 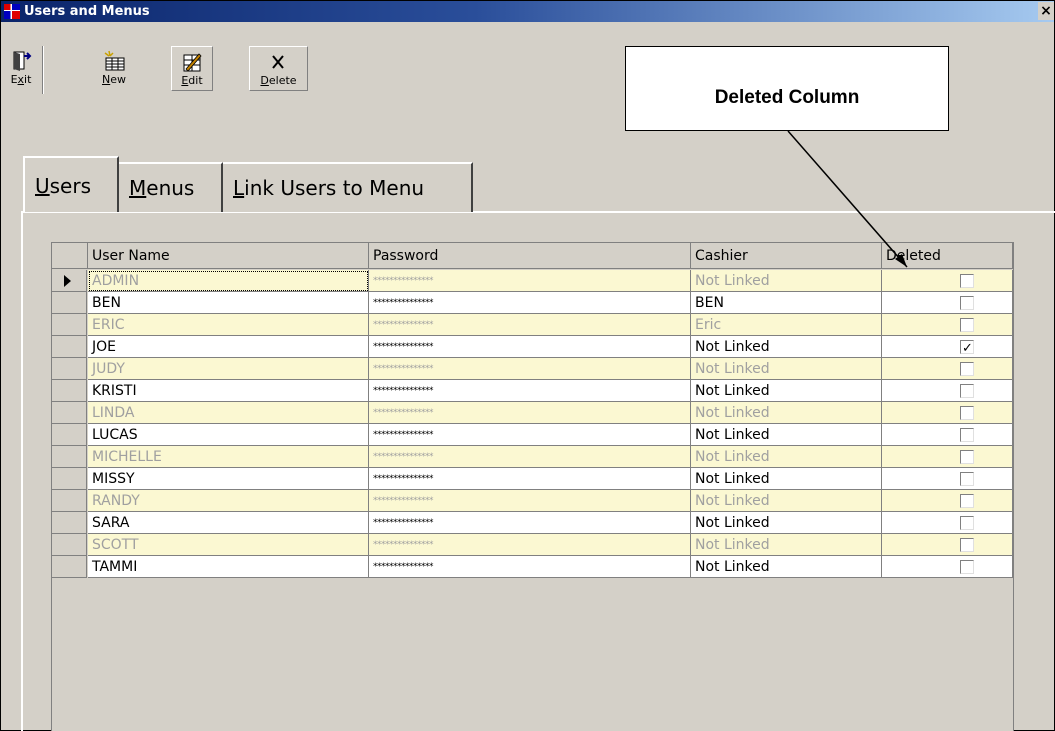 What do you see at coordinates (527, 11) in the screenshot?
I see `title-bar: Users and Menus ×` at bounding box center [527, 11].